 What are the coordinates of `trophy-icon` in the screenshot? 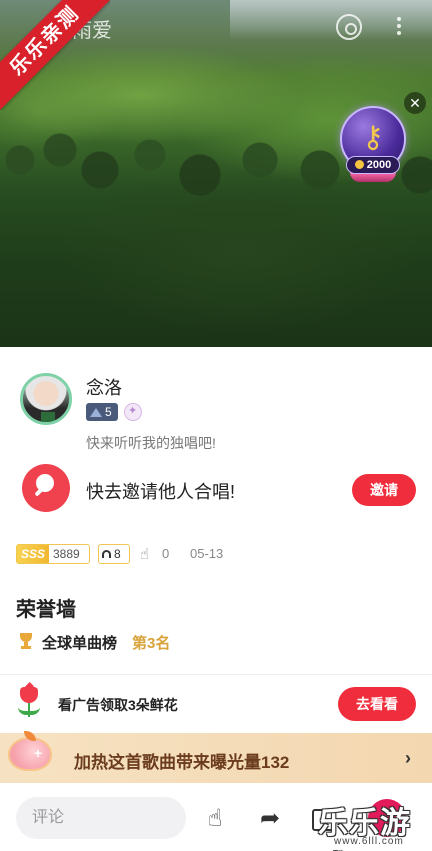 It's located at (26, 641).